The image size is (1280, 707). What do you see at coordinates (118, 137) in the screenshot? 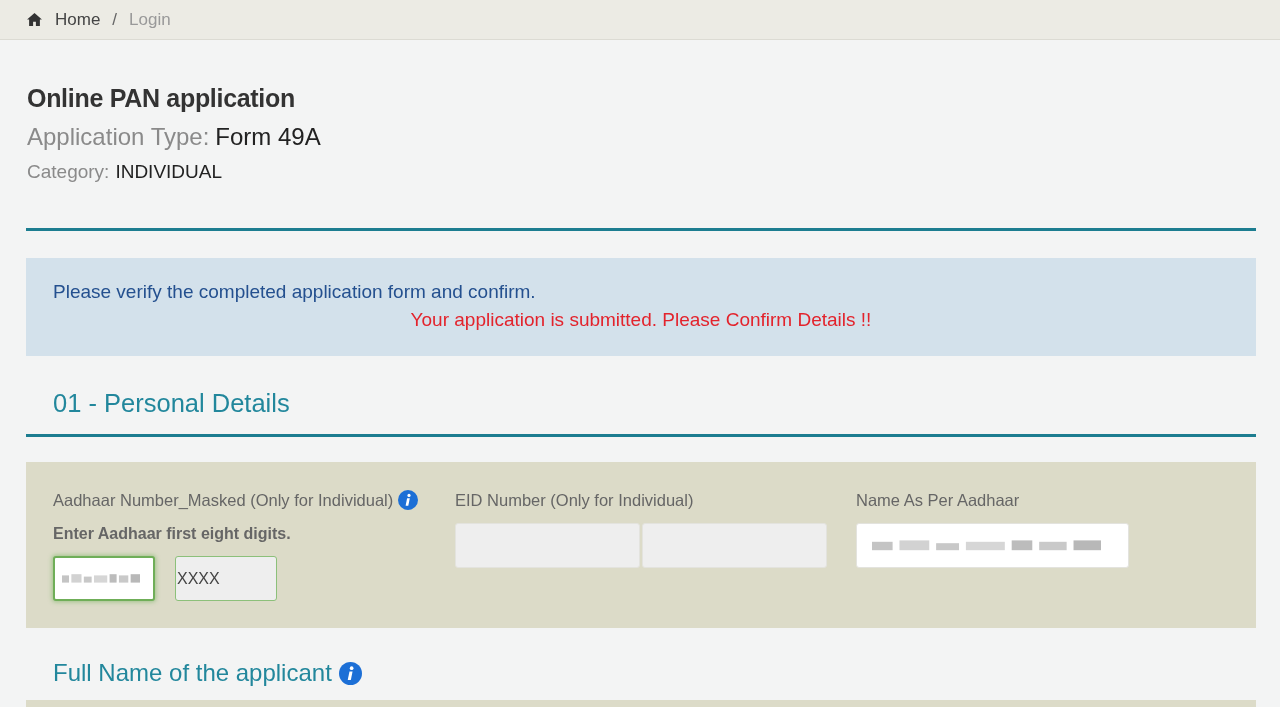
I see `application-type-label: Application Type:` at bounding box center [118, 137].